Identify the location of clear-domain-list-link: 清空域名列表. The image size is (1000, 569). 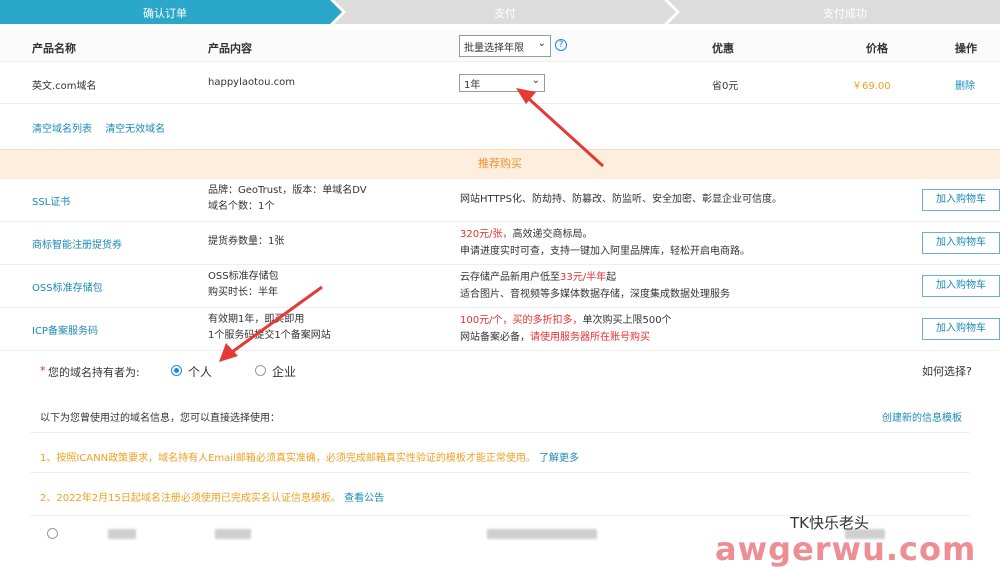
(62, 129).